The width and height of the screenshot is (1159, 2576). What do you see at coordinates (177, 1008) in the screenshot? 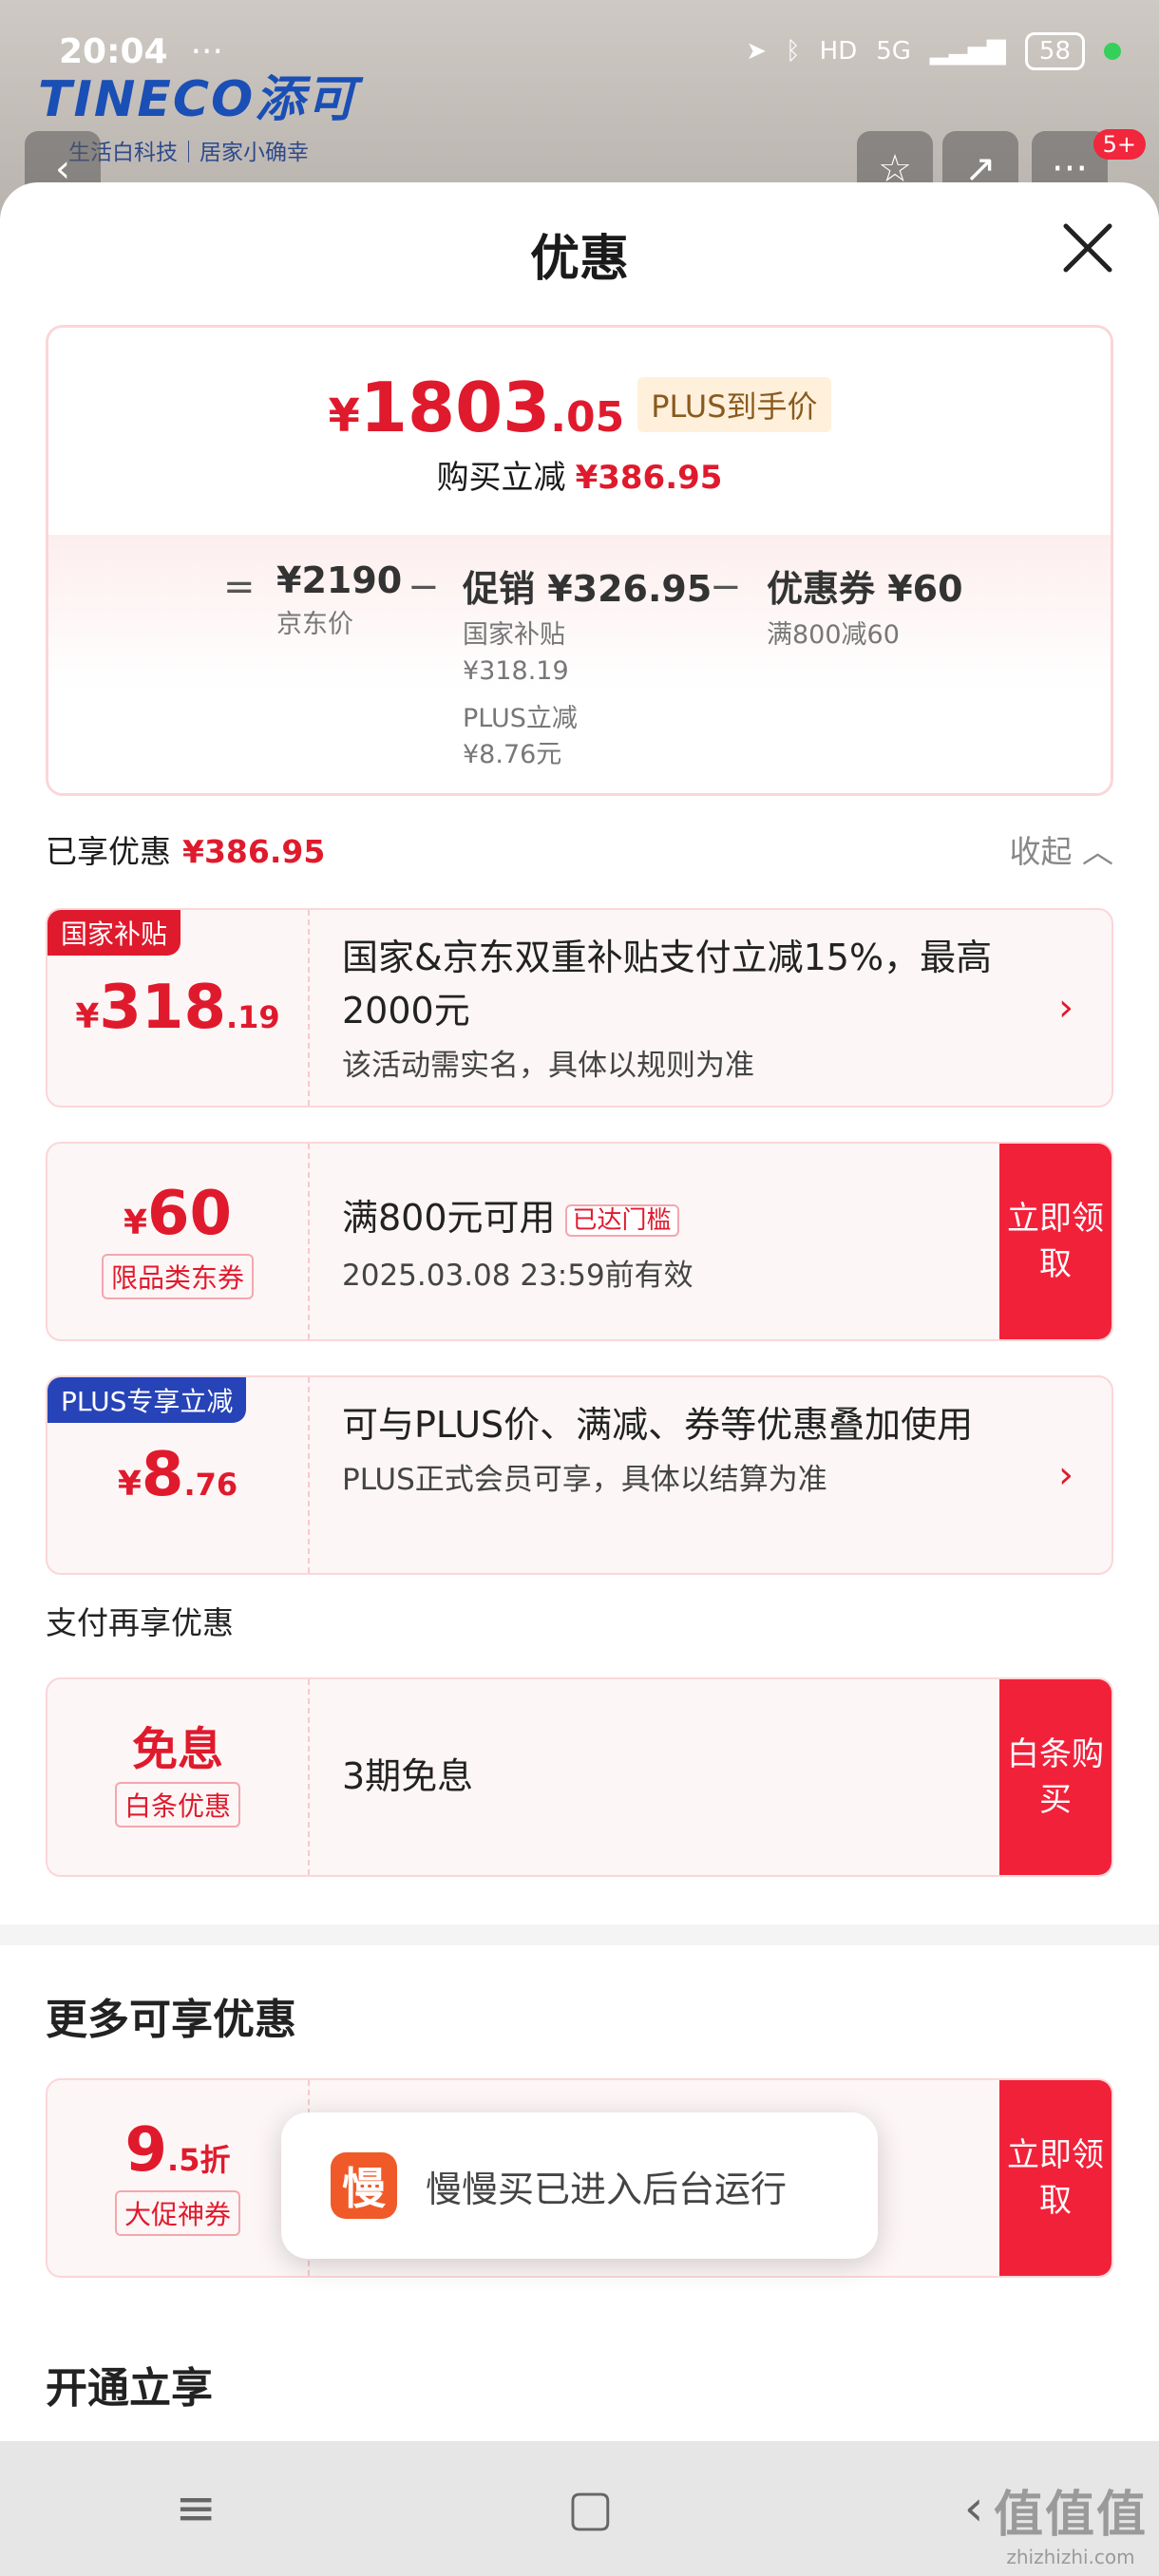
I see `subsidy-amount: ¥318.19` at bounding box center [177, 1008].